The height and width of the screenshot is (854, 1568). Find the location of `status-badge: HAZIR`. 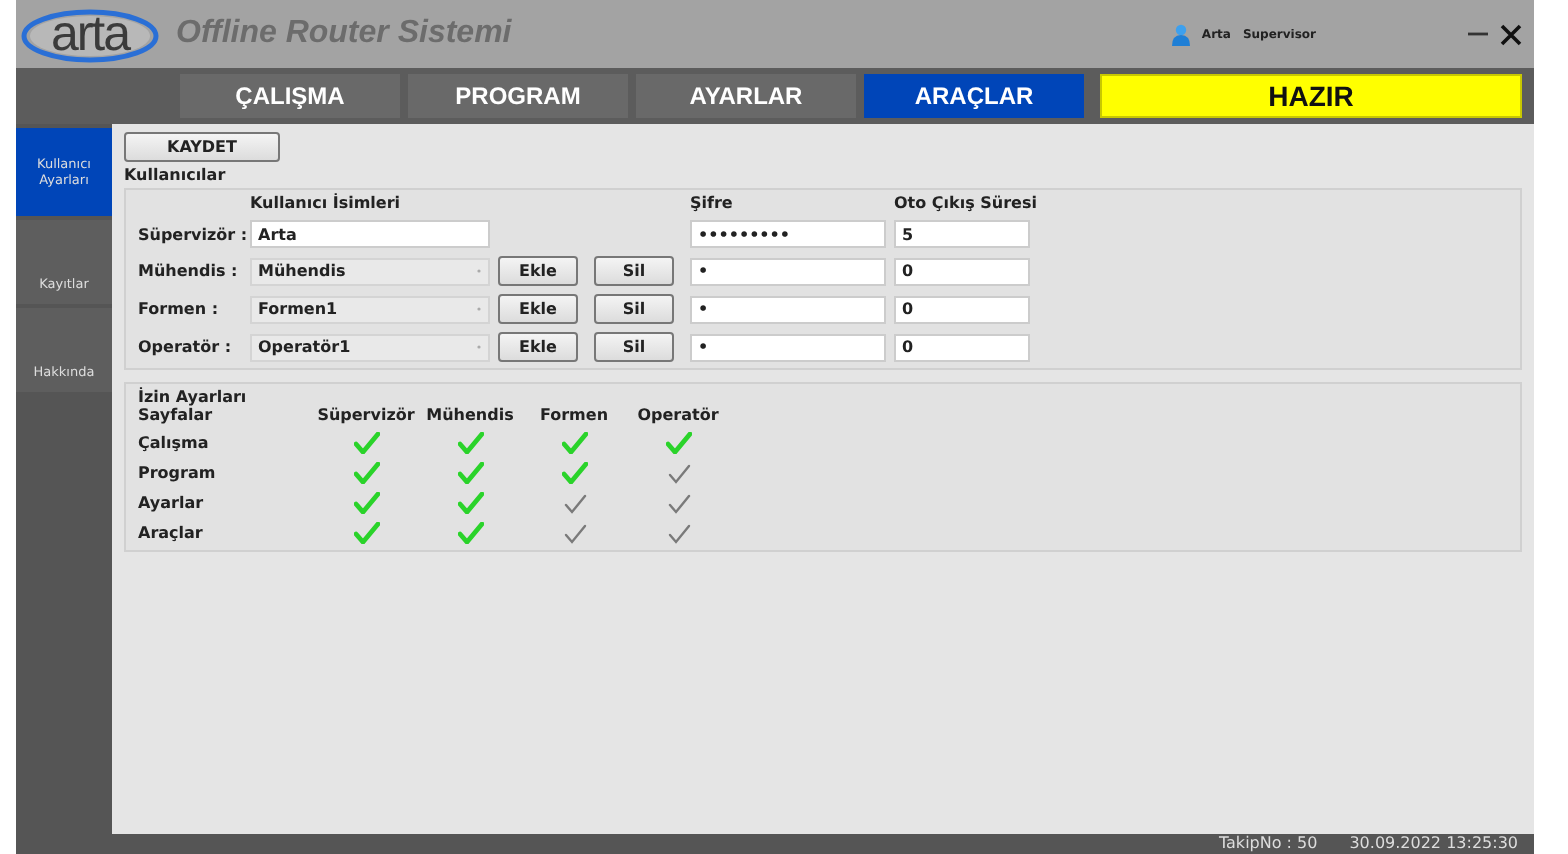

status-badge: HAZIR is located at coordinates (1311, 96).